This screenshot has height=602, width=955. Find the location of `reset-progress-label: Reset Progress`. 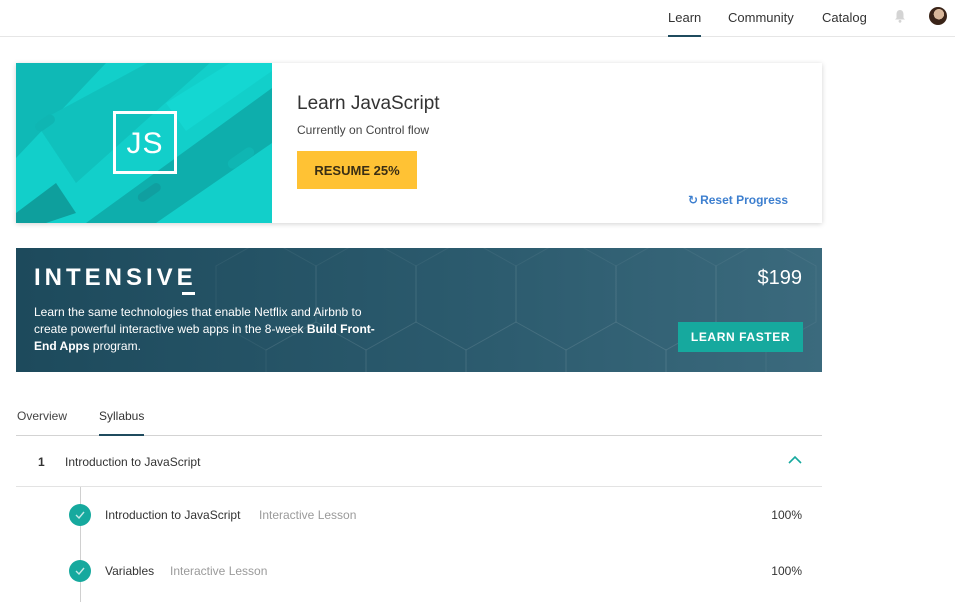

reset-progress-label: Reset Progress is located at coordinates (744, 200).